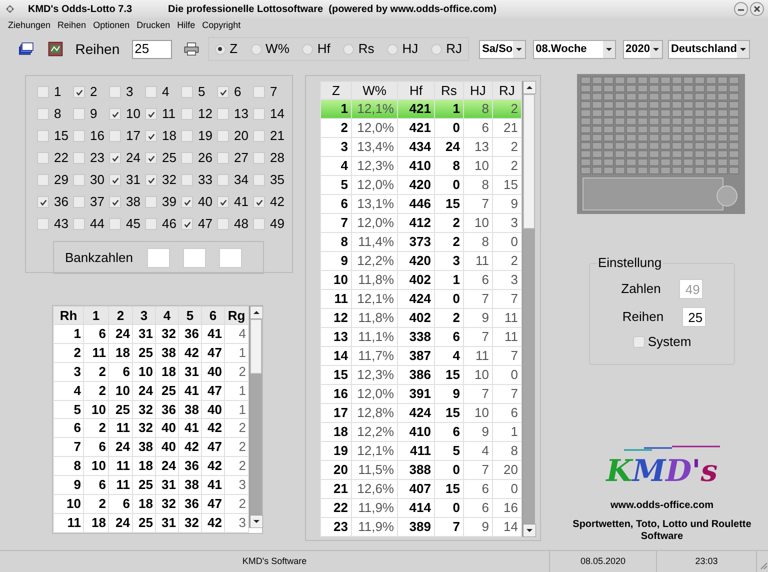  What do you see at coordinates (757, 9) in the screenshot?
I see `close-button` at bounding box center [757, 9].